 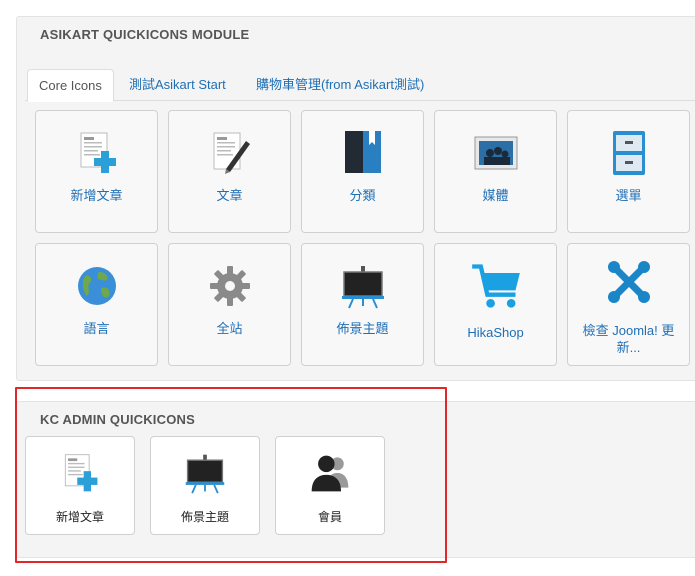 I want to click on language-globe-icon, so click(x=96, y=286).